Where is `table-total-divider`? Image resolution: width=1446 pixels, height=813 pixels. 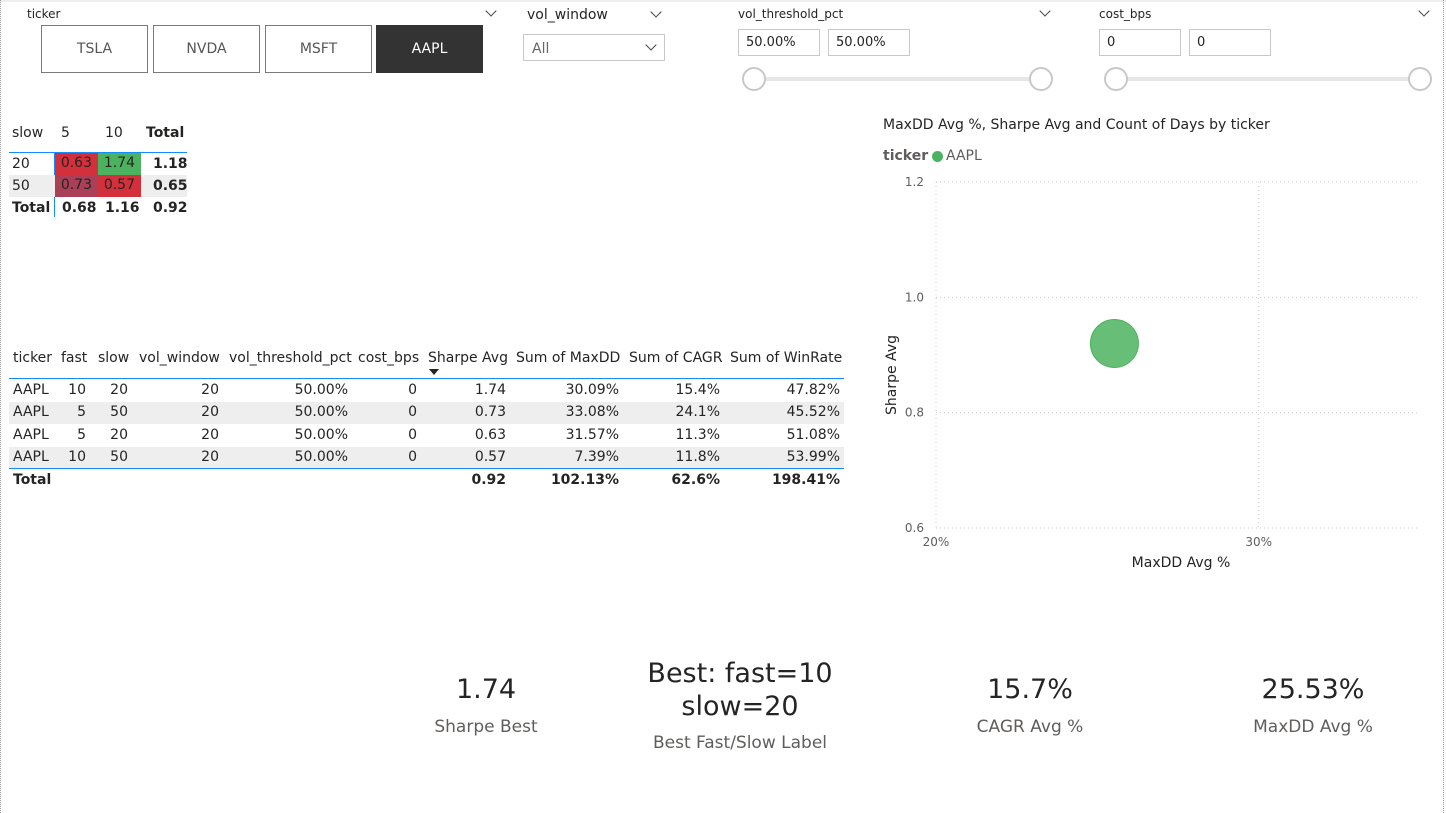 table-total-divider is located at coordinates (426, 468).